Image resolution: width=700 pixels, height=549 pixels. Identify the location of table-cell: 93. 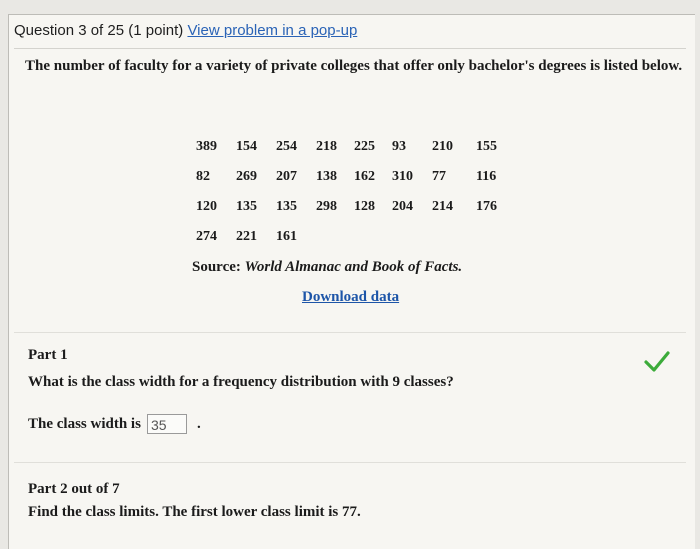
(399, 146).